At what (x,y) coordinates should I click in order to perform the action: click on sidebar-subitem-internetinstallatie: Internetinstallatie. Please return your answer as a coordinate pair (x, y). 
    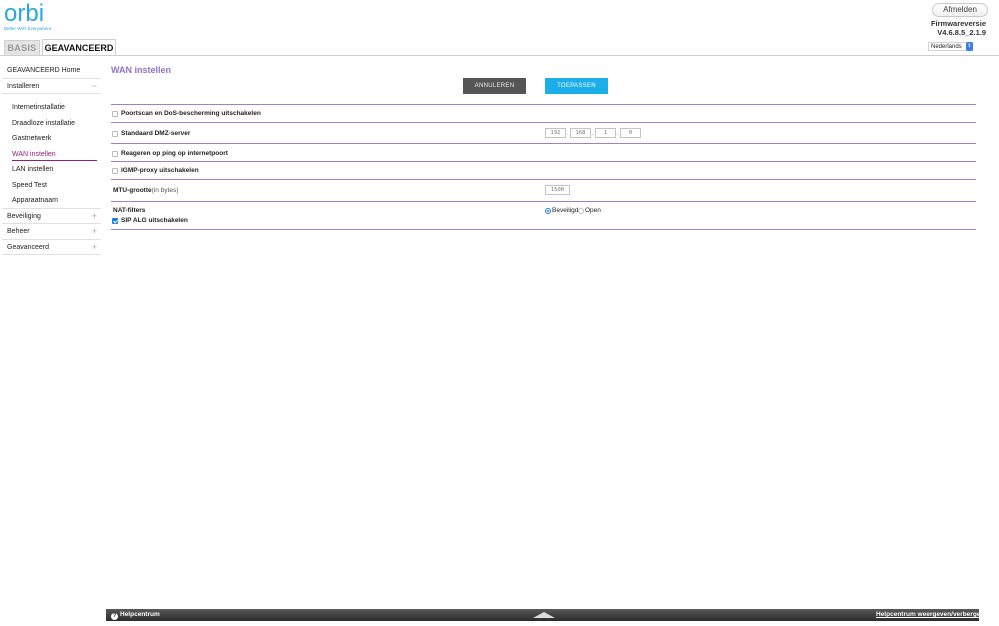
    Looking at the image, I should click on (51, 108).